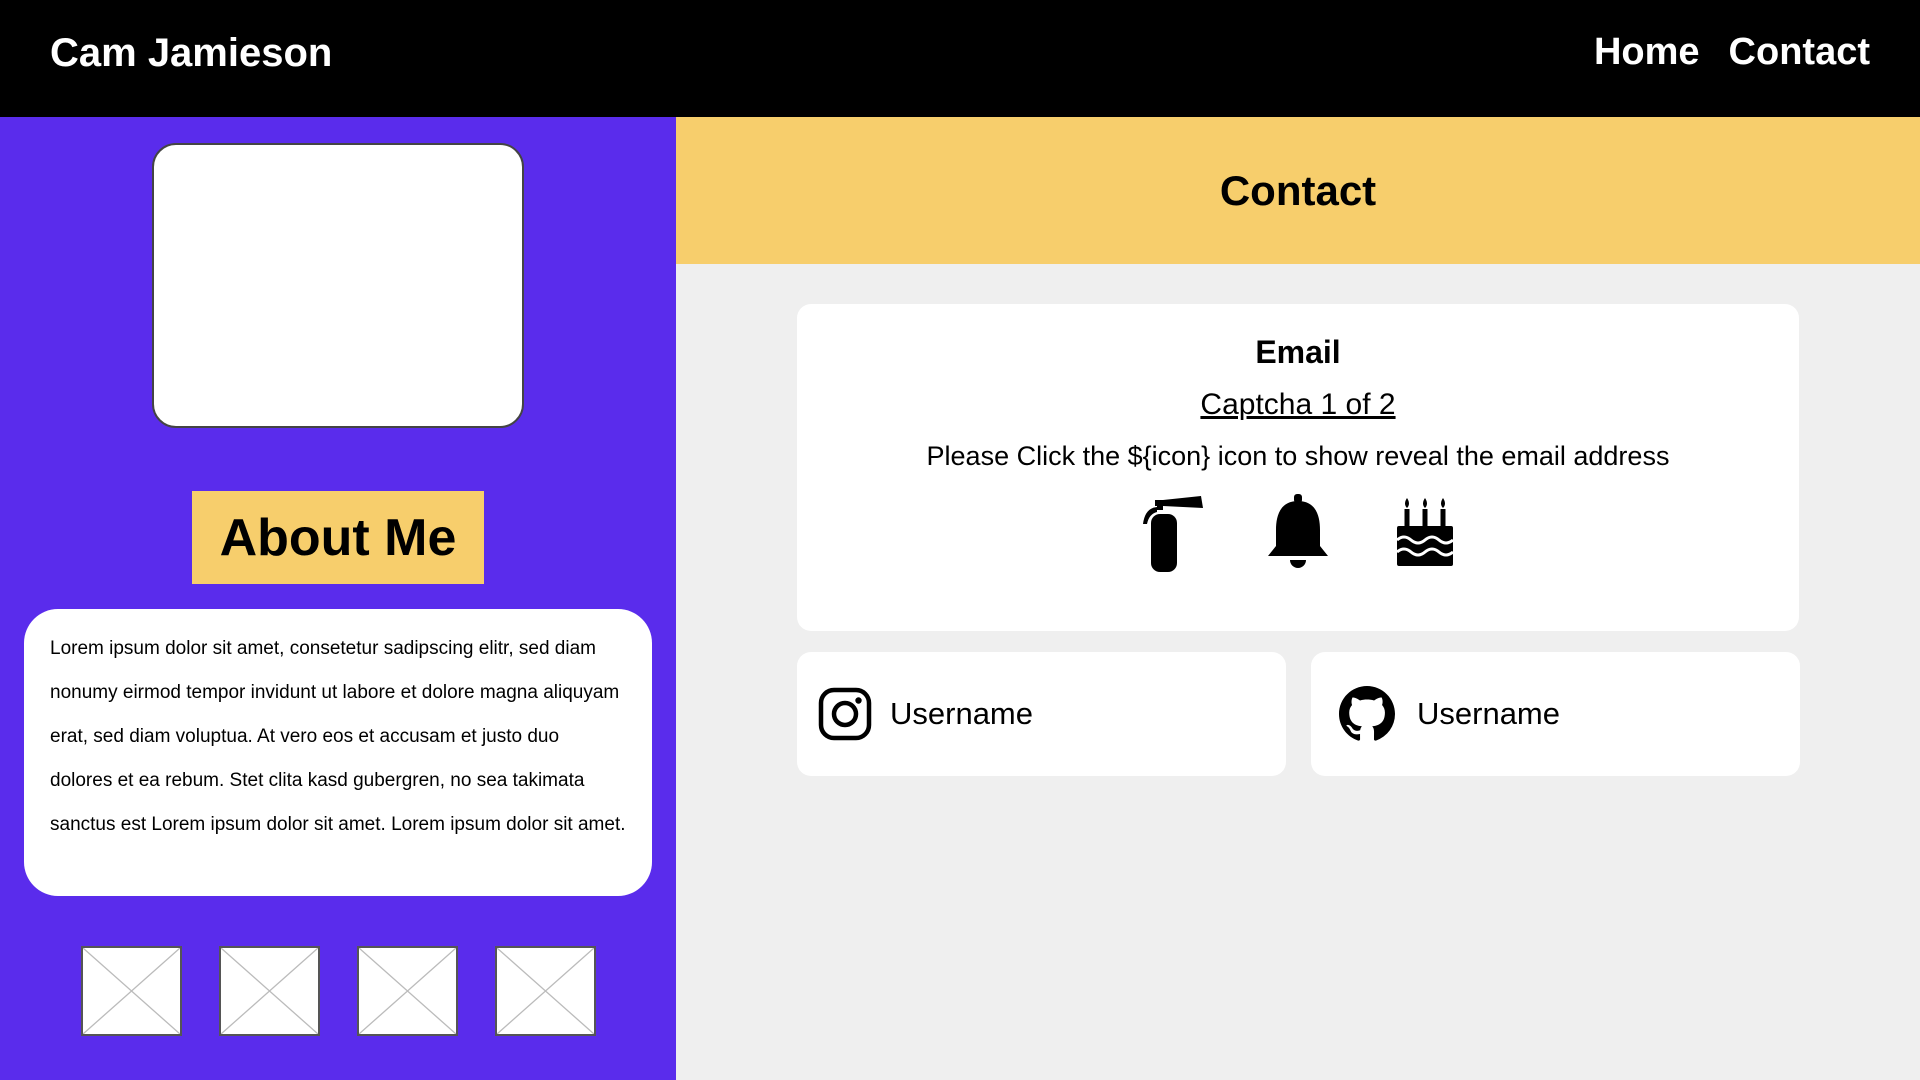  What do you see at coordinates (845, 714) in the screenshot?
I see `instagram-icon` at bounding box center [845, 714].